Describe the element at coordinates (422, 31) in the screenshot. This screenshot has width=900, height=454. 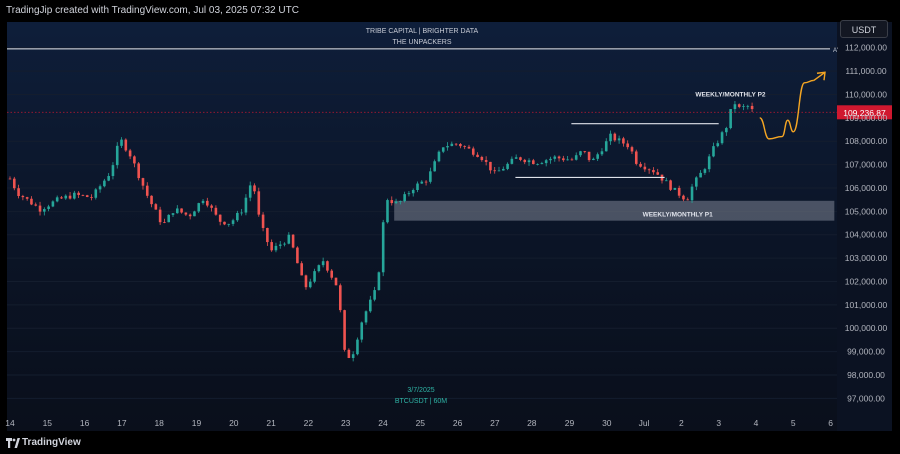
I see `watermark-line-1: TRIBE CAPITAL | BRIGHTER DATA` at that location.